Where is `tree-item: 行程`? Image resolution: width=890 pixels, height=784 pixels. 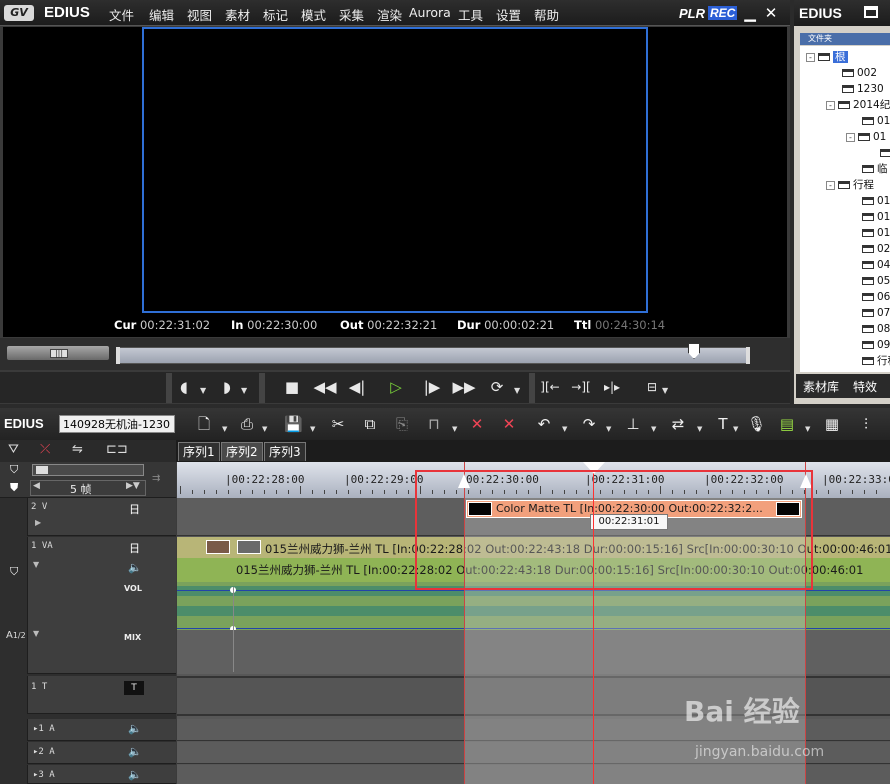 tree-item: 行程 is located at coordinates (876, 361).